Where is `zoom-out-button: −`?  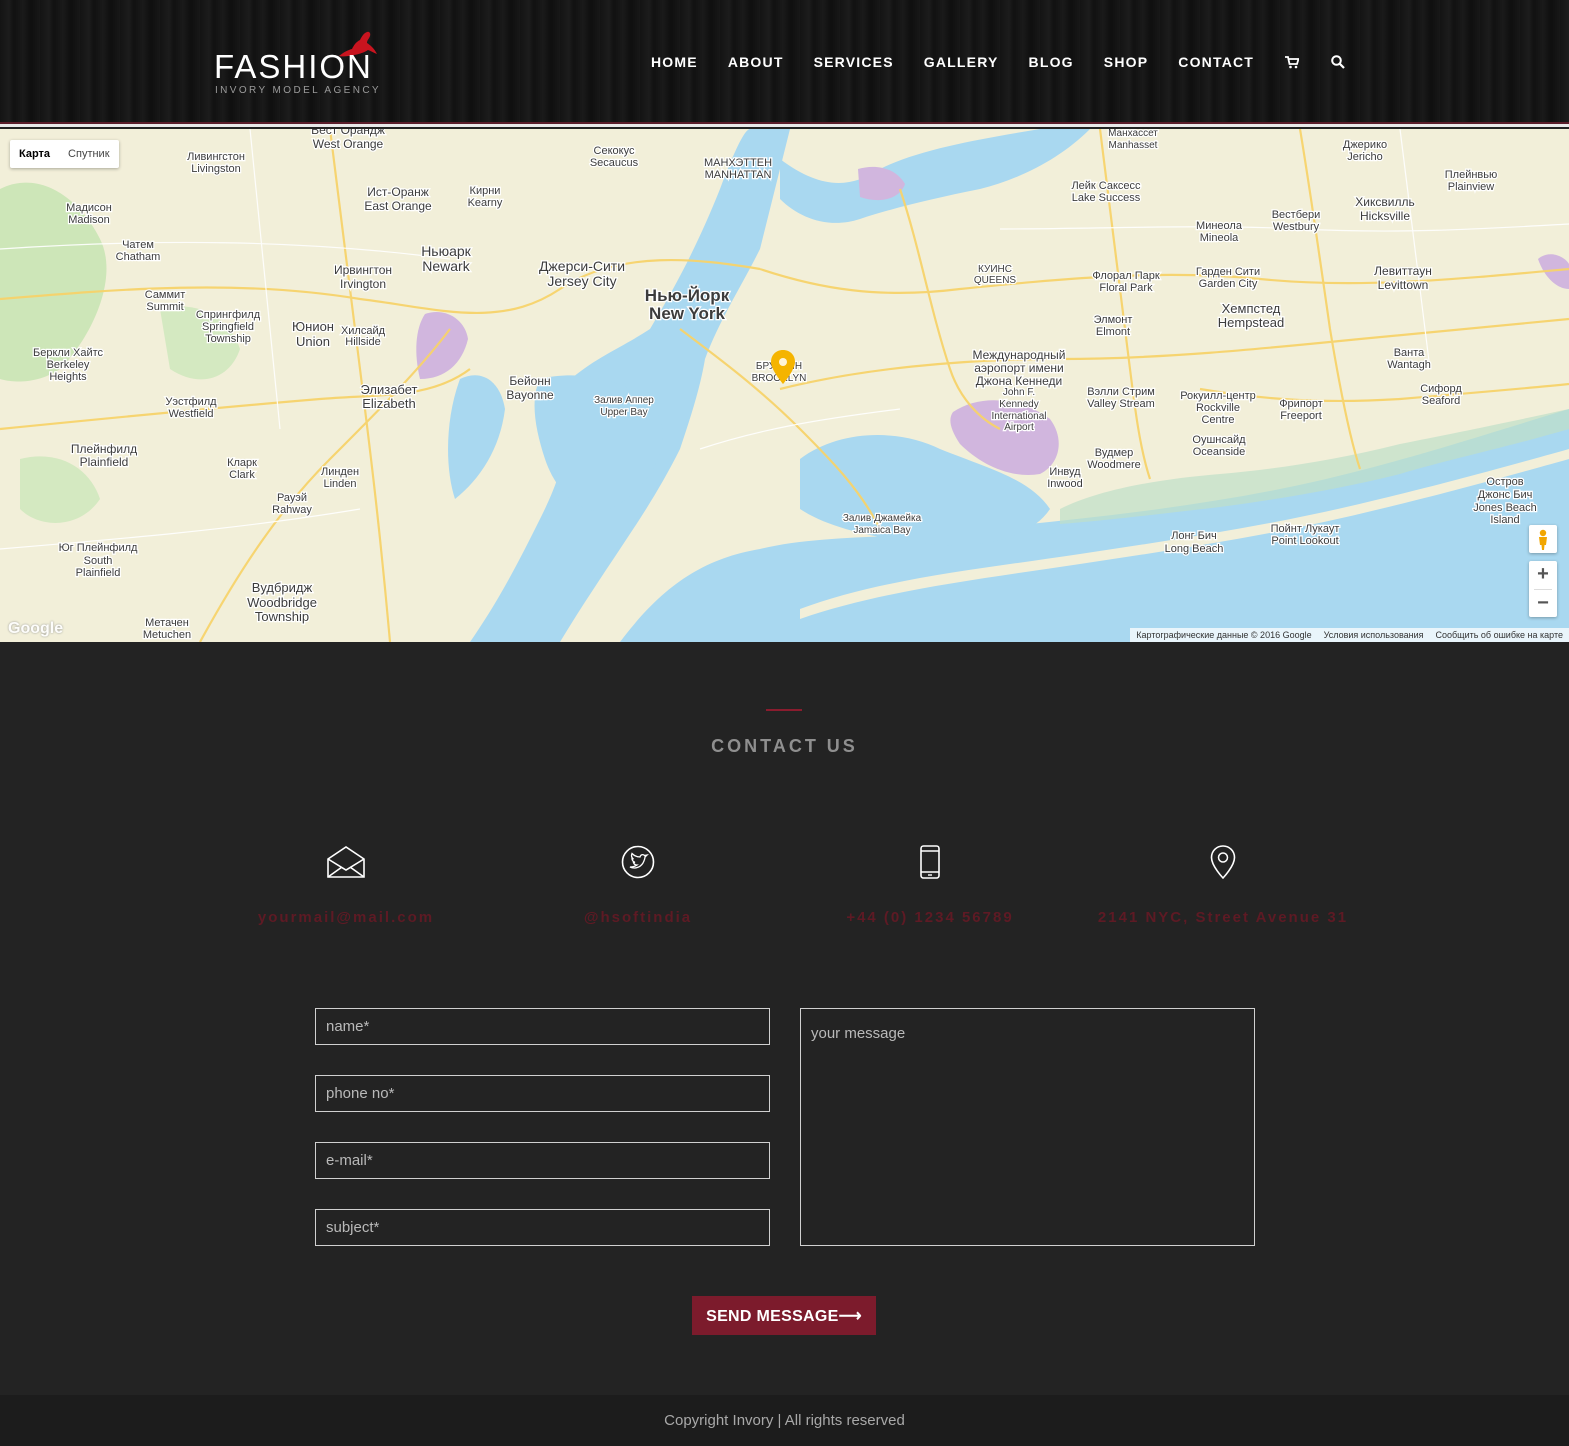
zoom-out-button: − is located at coordinates (1543, 604).